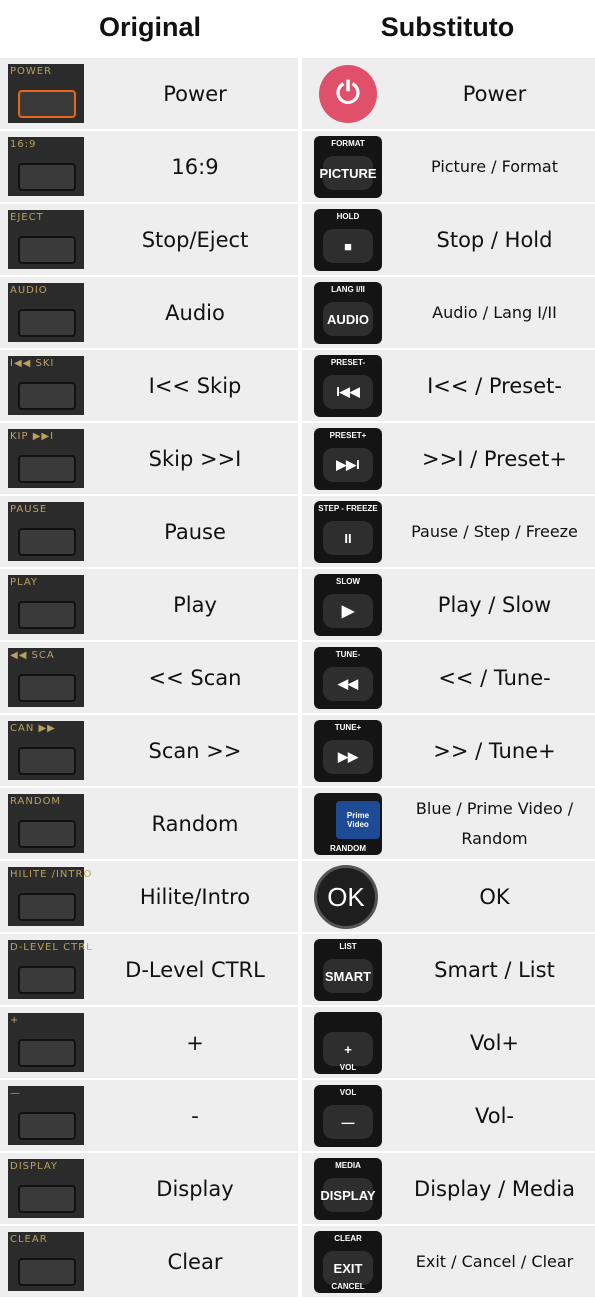 Image resolution: width=595 pixels, height=1314 pixels. What do you see at coordinates (149, 26) in the screenshot?
I see `header-original: Original` at bounding box center [149, 26].